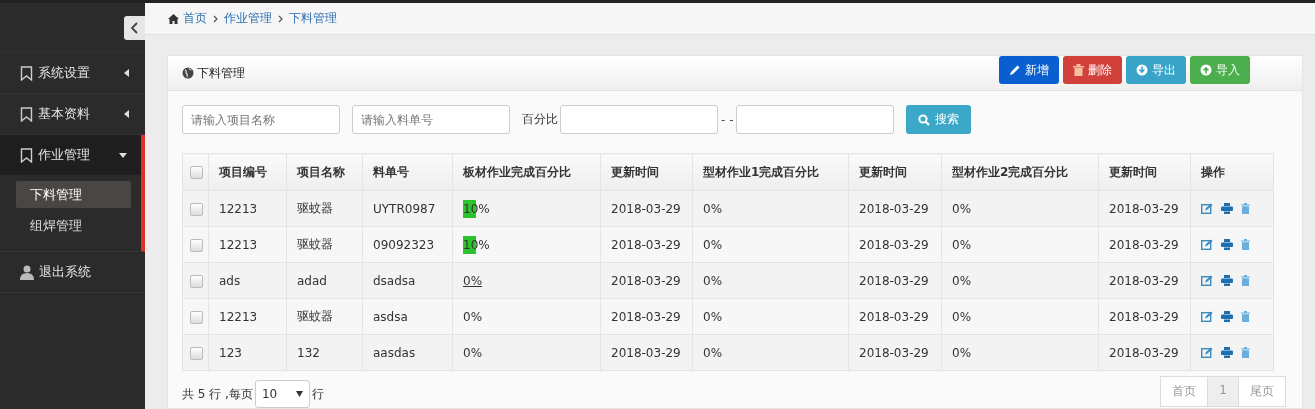 The width and height of the screenshot is (1315, 409). I want to click on upload-icon, so click(1206, 70).